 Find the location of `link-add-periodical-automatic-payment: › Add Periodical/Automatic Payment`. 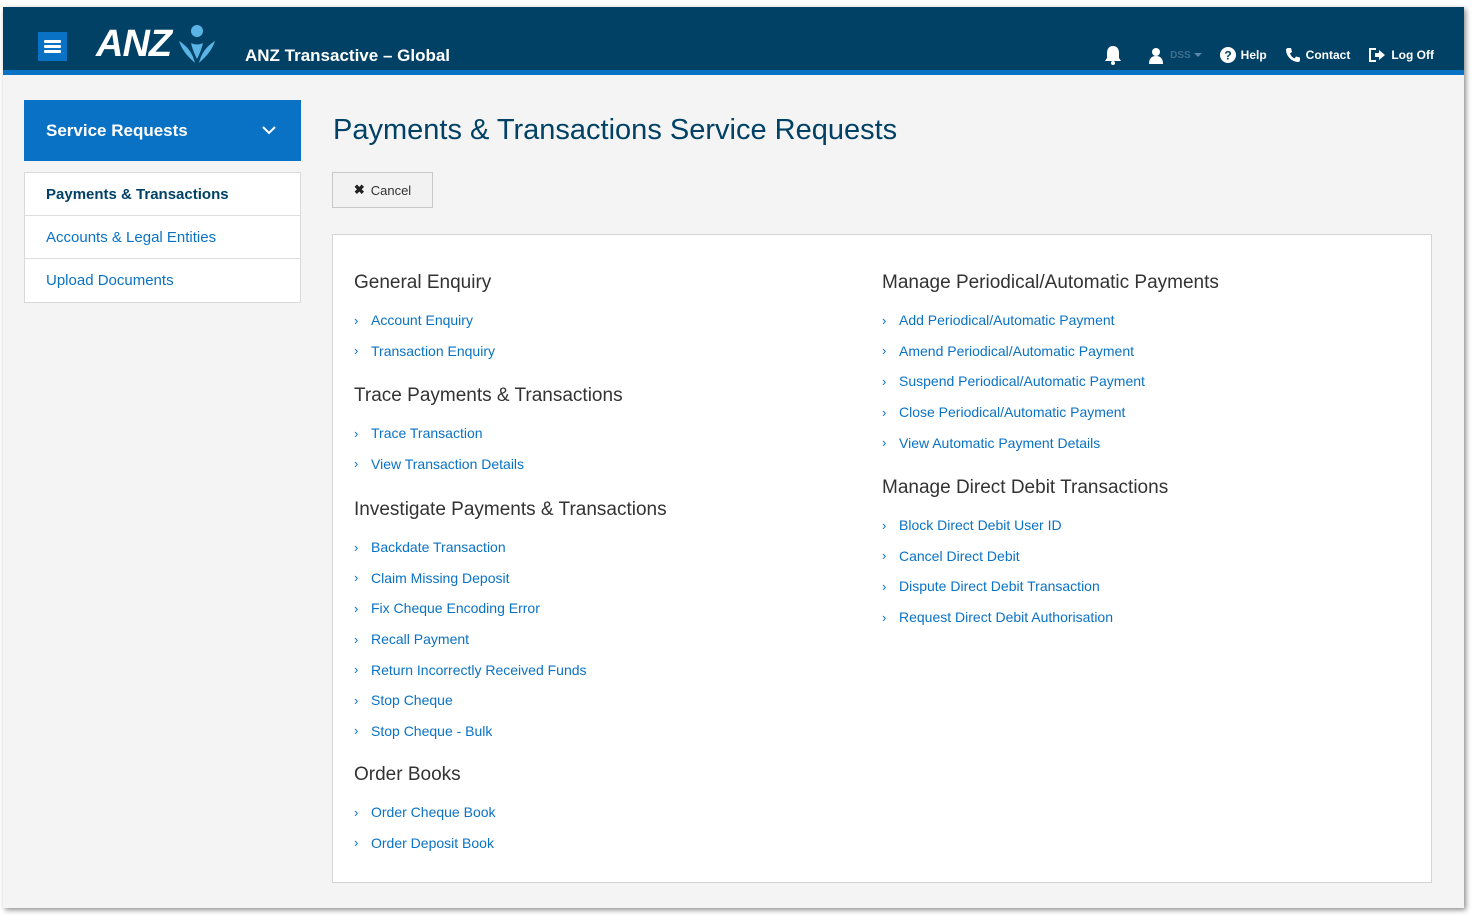

link-add-periodical-automatic-payment: › Add Periodical/Automatic Payment is located at coordinates (1050, 320).